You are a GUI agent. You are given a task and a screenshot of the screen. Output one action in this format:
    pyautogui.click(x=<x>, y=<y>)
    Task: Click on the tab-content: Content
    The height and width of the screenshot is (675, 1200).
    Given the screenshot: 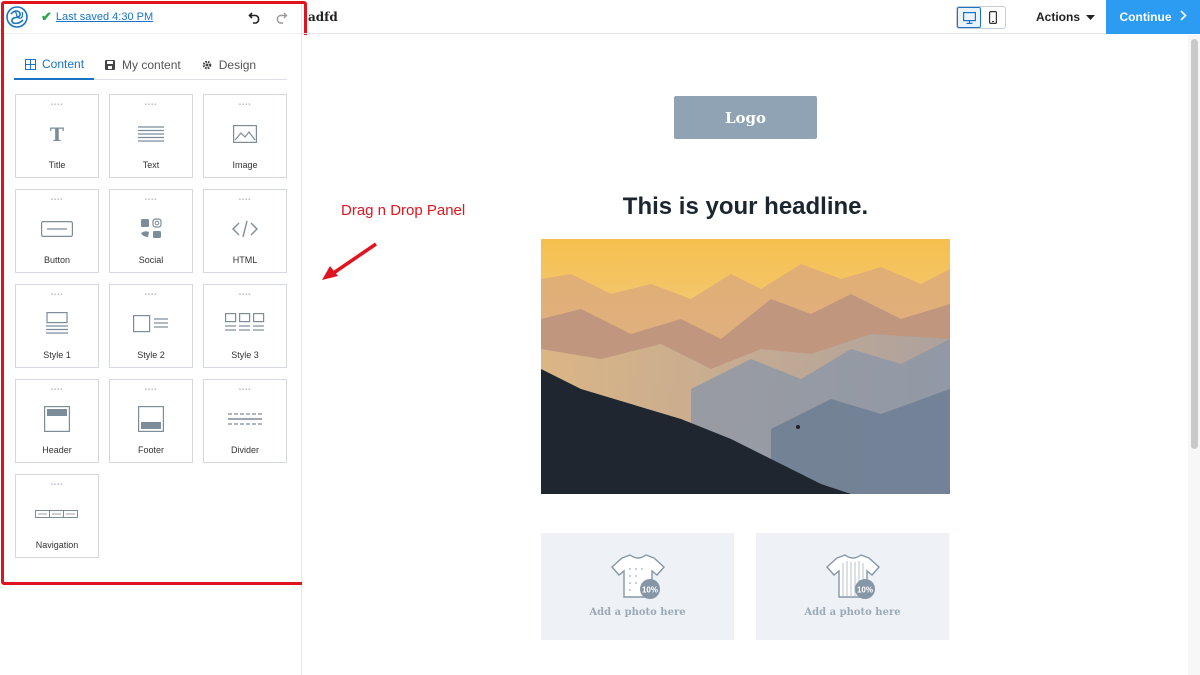 What is the action you would take?
    pyautogui.click(x=54, y=65)
    